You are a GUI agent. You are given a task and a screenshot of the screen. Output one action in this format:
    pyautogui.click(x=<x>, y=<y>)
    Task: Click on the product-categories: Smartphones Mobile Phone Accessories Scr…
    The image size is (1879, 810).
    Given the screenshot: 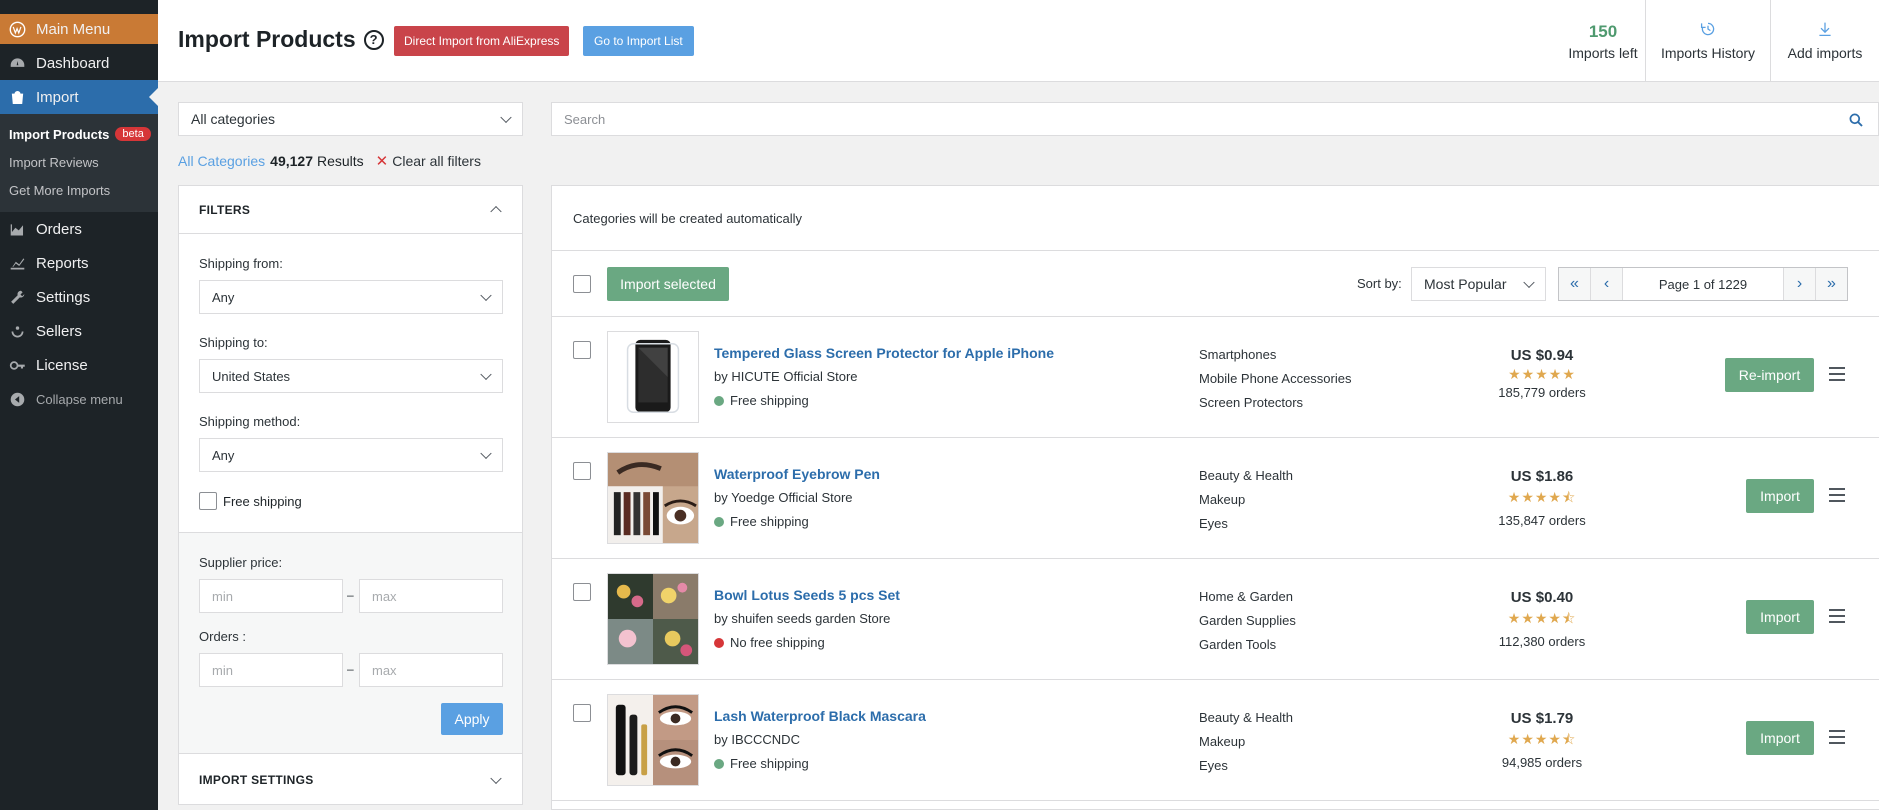 What is the action you would take?
    pyautogui.click(x=1275, y=379)
    